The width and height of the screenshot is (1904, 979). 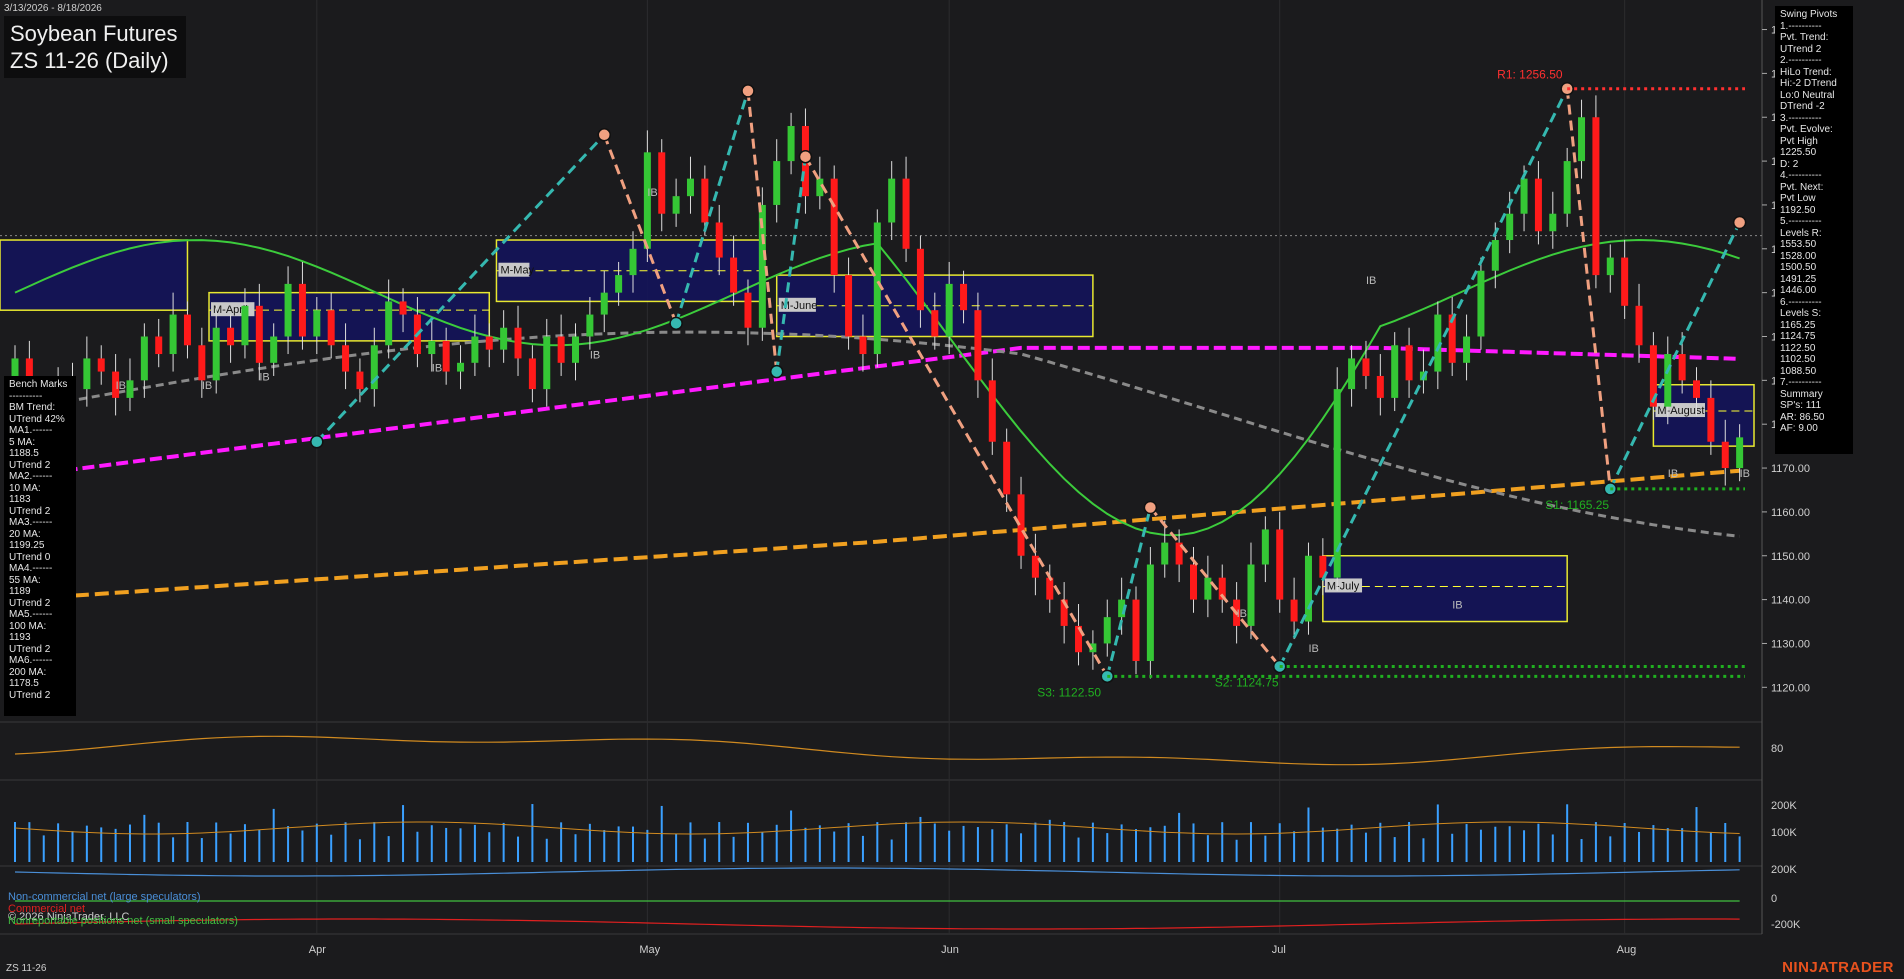 What do you see at coordinates (1279, 950) in the screenshot?
I see `x-tick-label: Jul` at bounding box center [1279, 950].